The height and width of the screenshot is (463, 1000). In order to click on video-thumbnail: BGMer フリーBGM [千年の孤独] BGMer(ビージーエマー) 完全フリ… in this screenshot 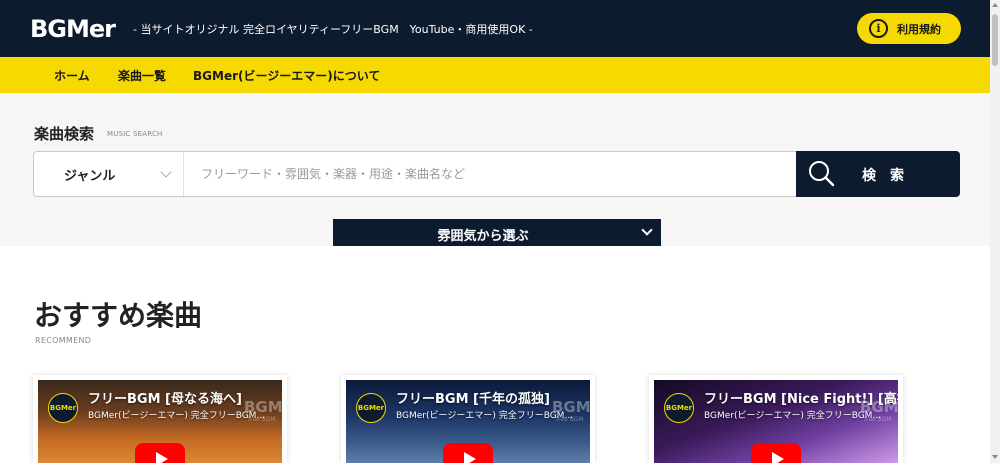, I will do `click(468, 421)`.